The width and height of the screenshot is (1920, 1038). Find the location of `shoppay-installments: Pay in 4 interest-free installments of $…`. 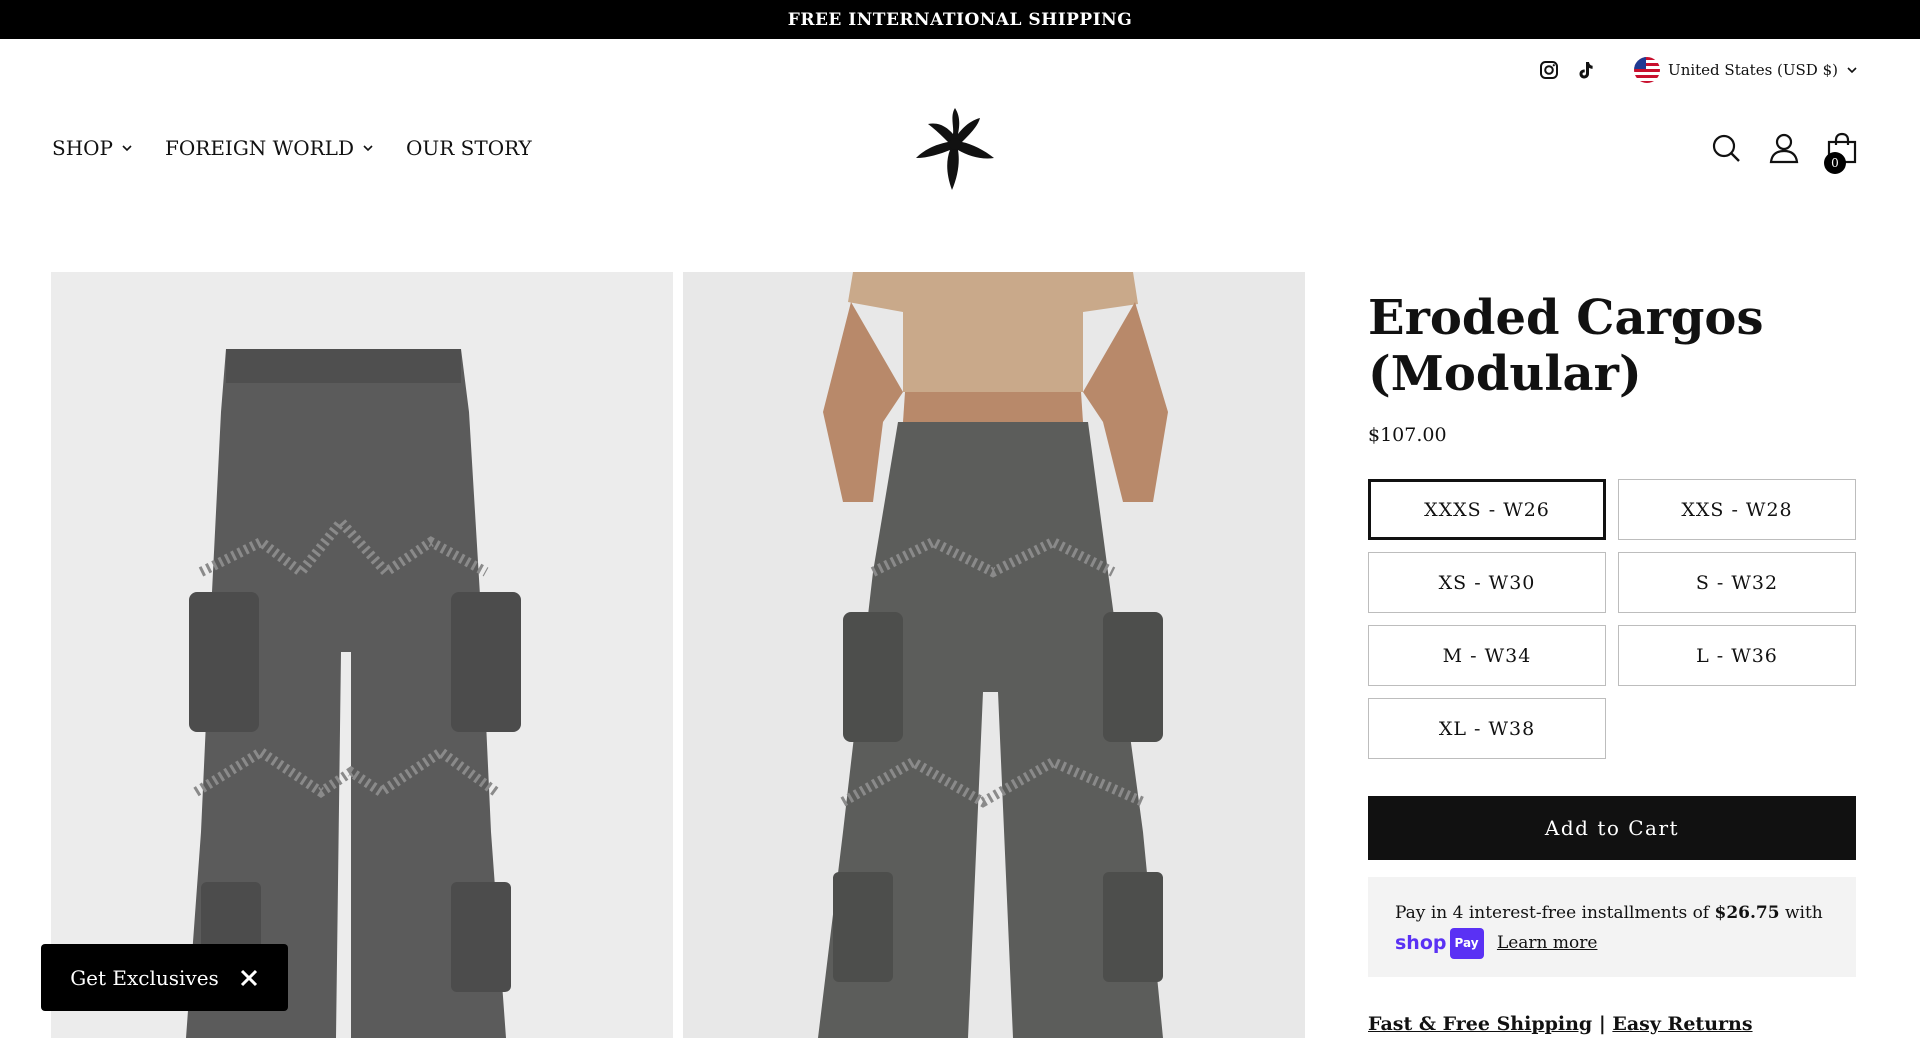

shoppay-installments: Pay in 4 interest-free installments of $… is located at coordinates (1612, 927).